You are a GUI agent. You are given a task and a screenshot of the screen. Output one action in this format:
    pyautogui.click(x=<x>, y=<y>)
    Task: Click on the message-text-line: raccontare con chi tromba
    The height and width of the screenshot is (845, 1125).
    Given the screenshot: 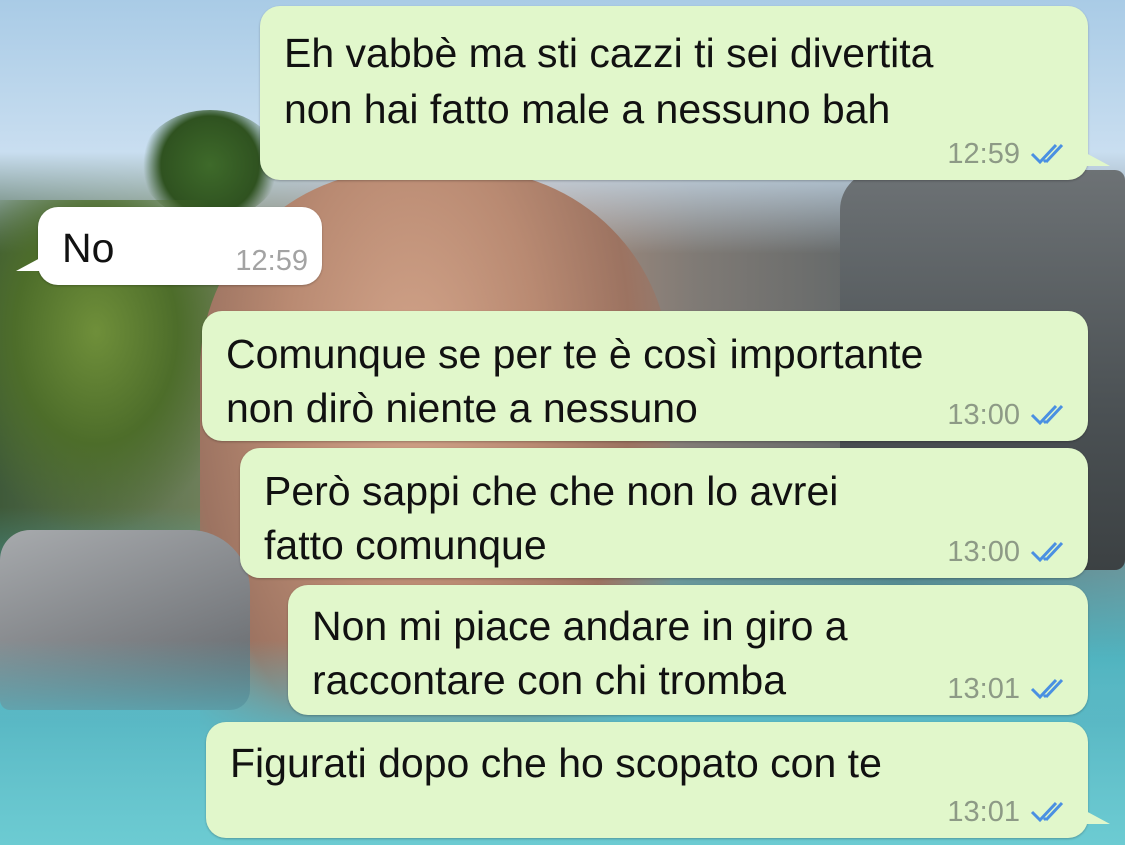 What is the action you would take?
    pyautogui.click(x=549, y=680)
    